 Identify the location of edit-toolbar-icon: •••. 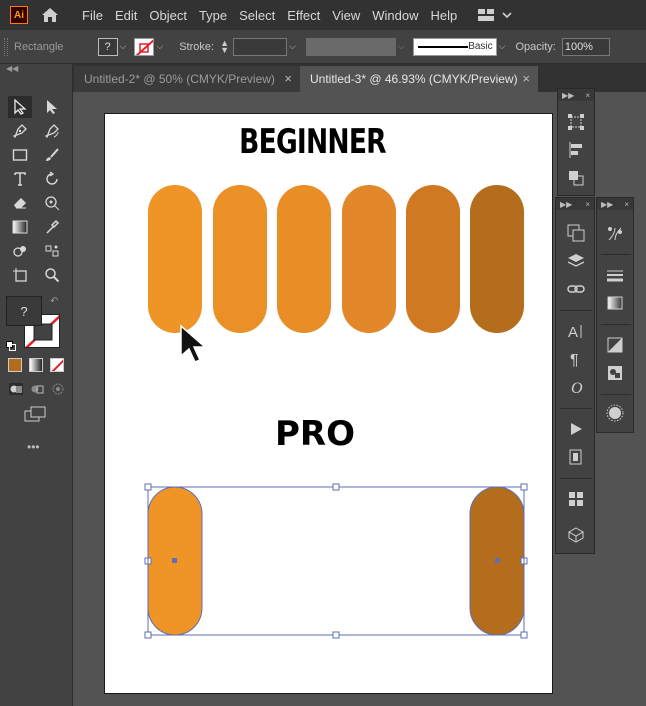
(33, 447).